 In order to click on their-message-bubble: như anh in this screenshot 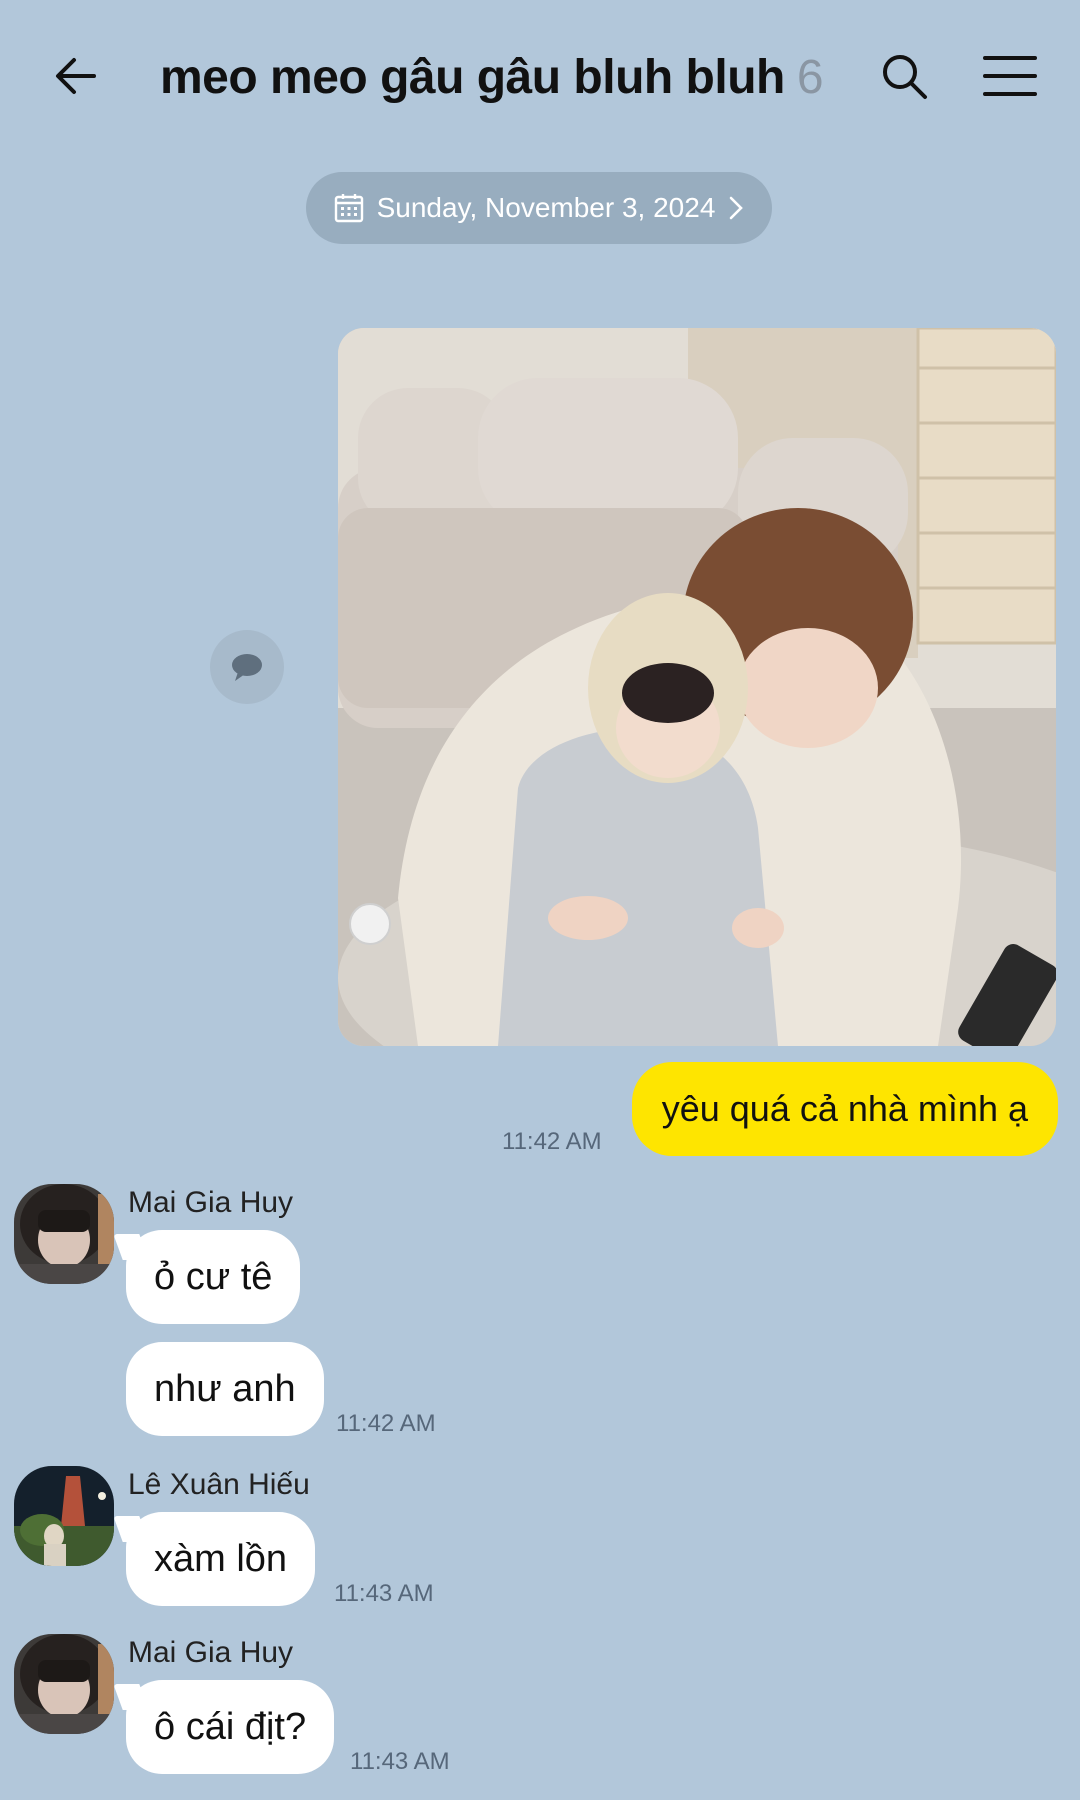, I will do `click(225, 1389)`.